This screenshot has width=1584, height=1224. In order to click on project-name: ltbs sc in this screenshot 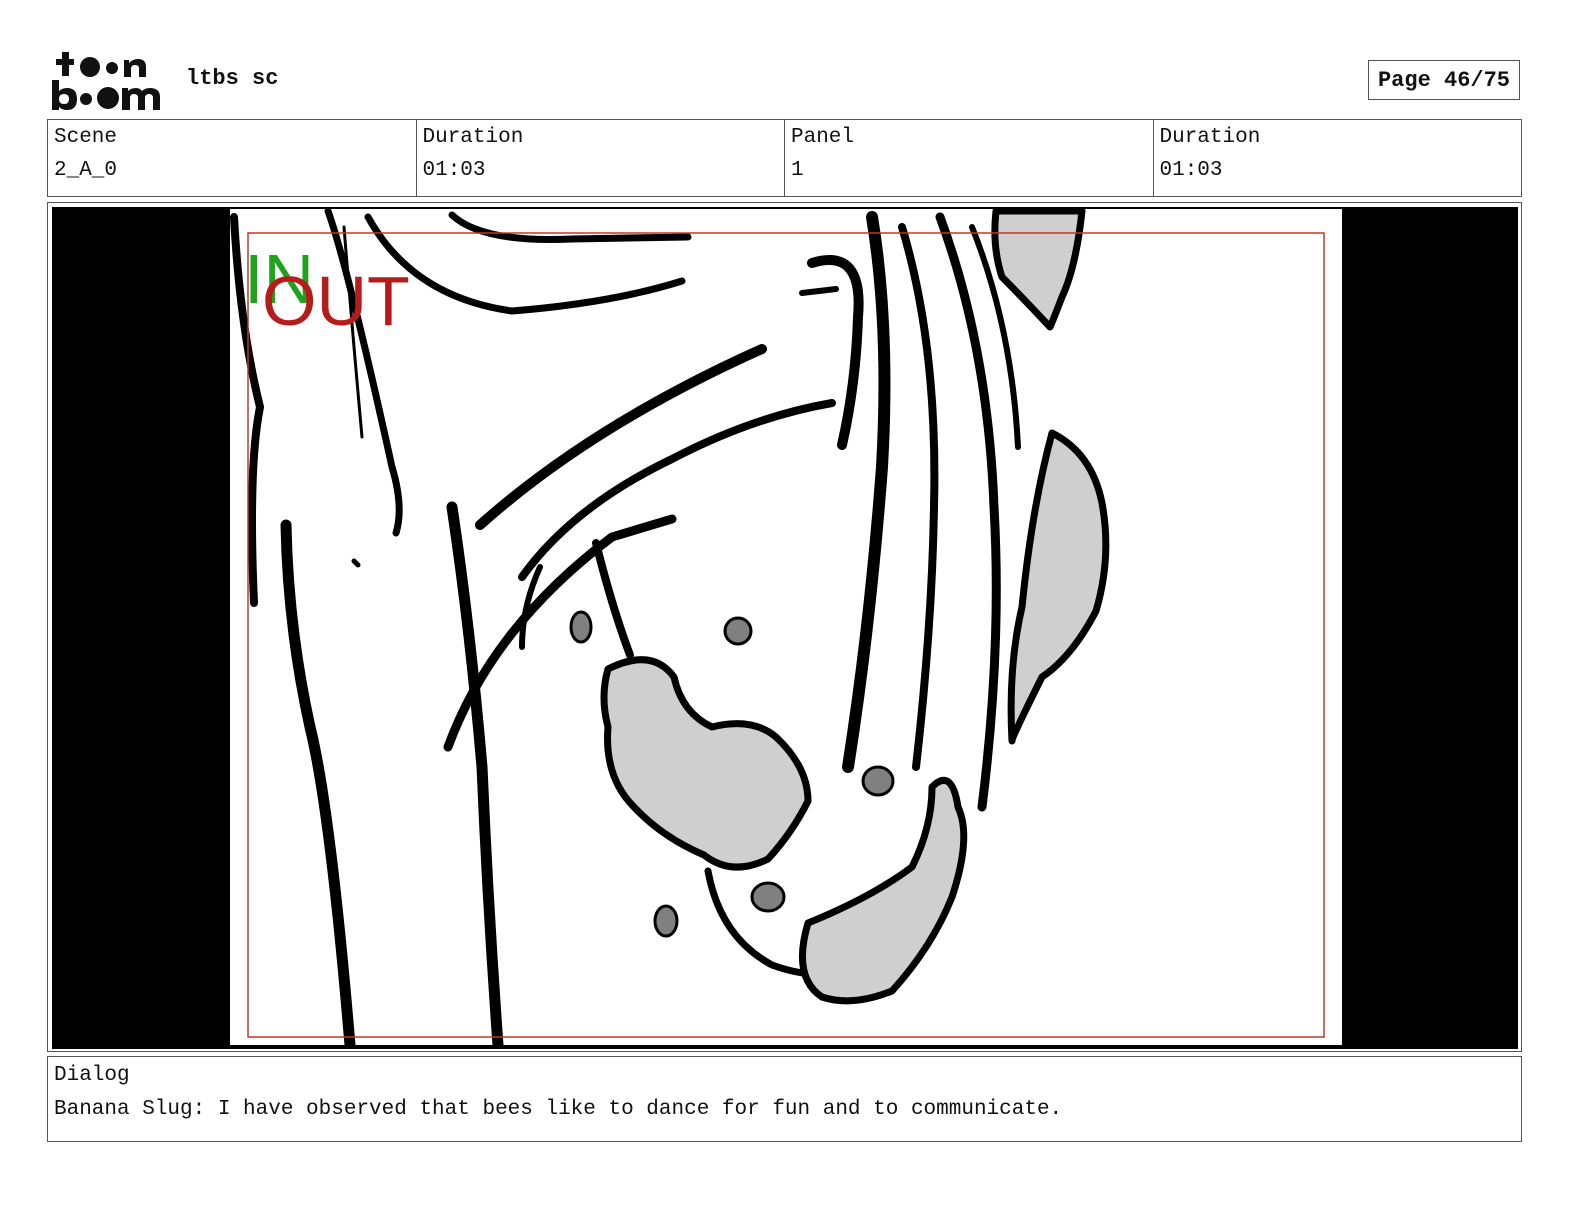, I will do `click(232, 78)`.